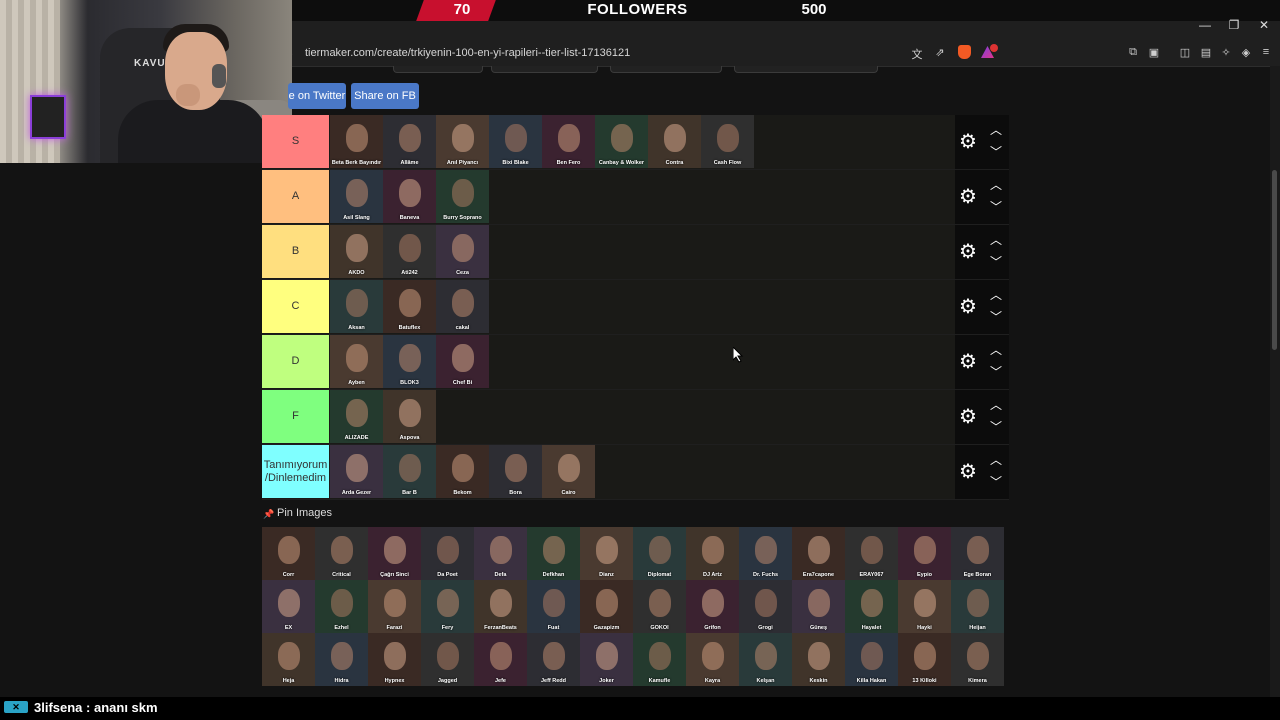 Image resolution: width=1280 pixels, height=720 pixels. I want to click on wallet-icon: ▤, so click(1206, 52).